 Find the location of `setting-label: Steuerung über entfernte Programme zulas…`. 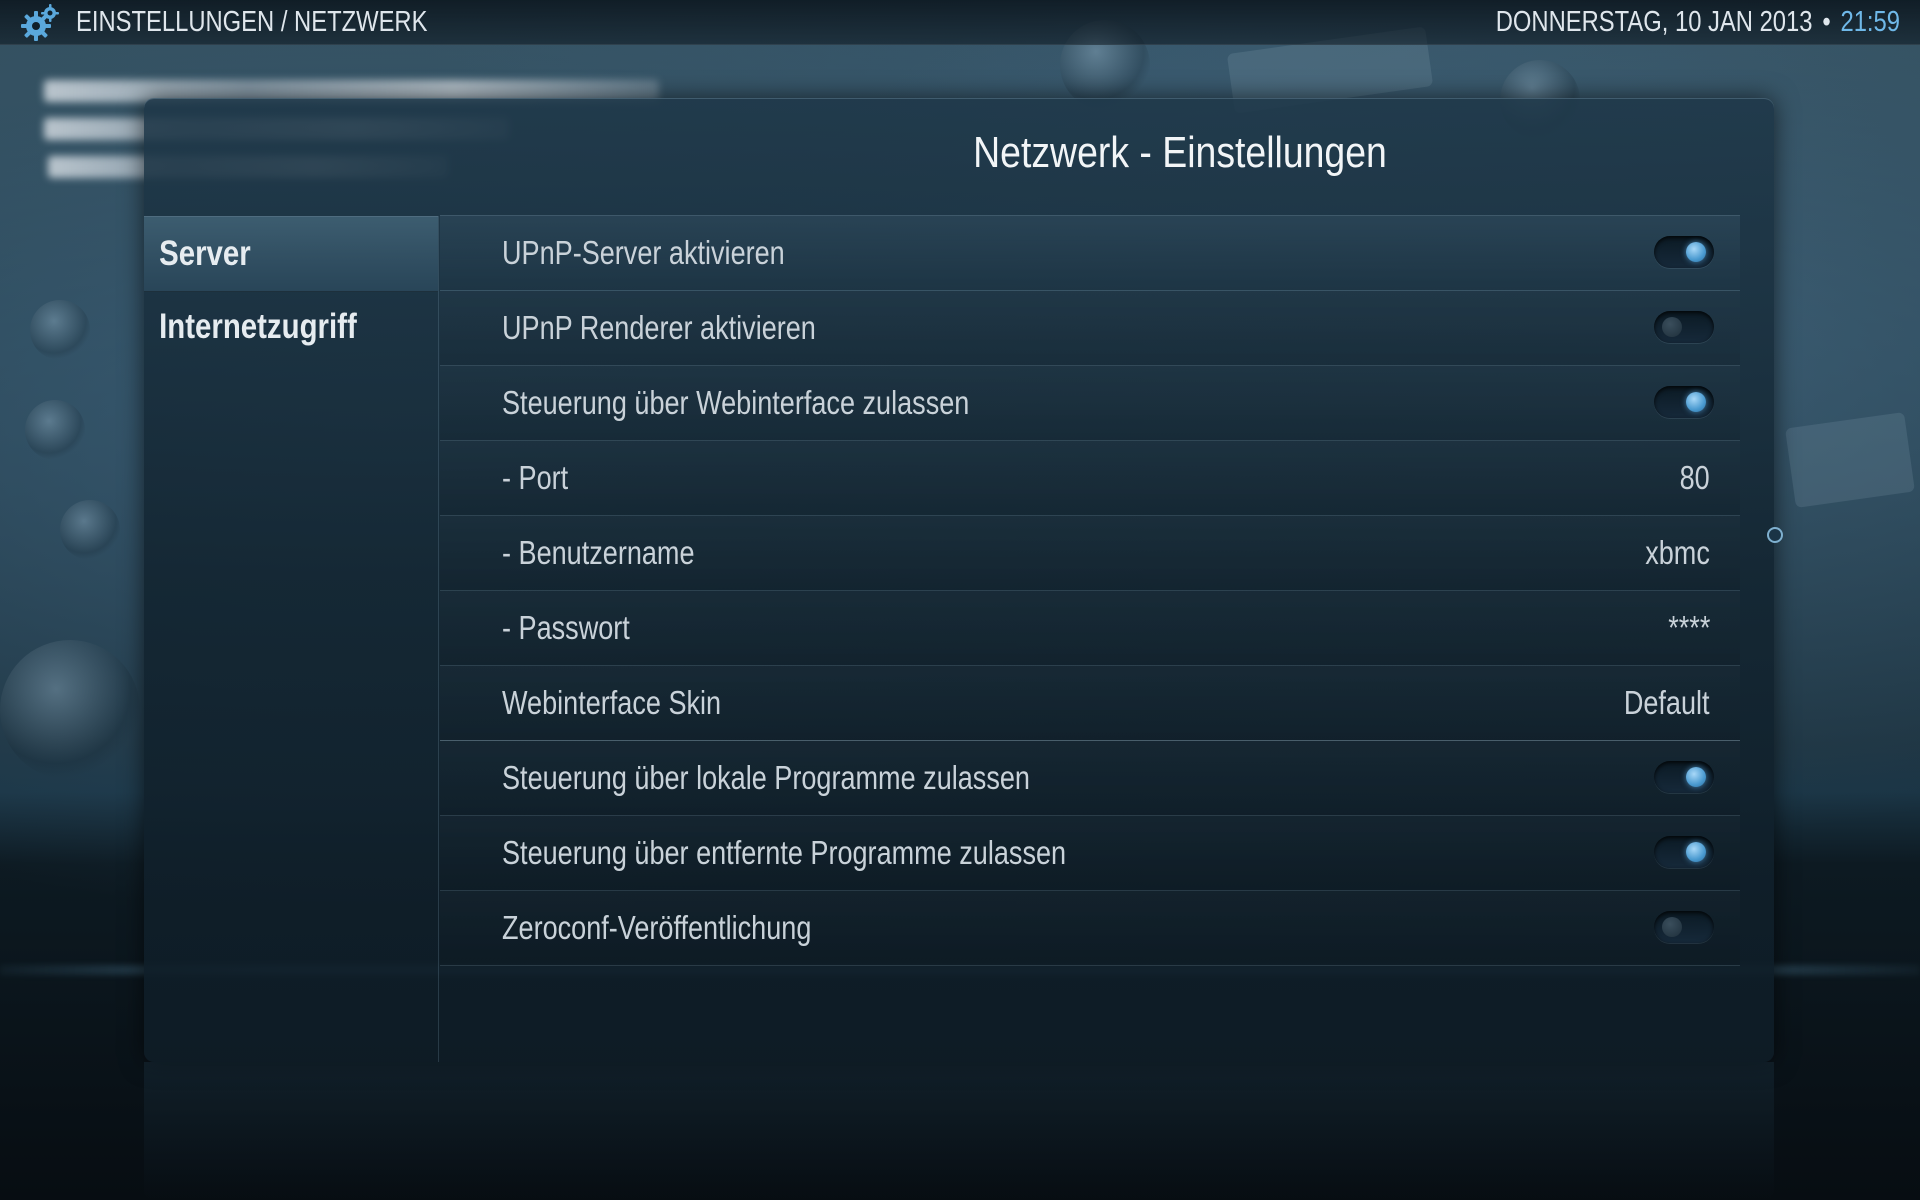

setting-label: Steuerung über entfernte Programme zulas… is located at coordinates (784, 852).